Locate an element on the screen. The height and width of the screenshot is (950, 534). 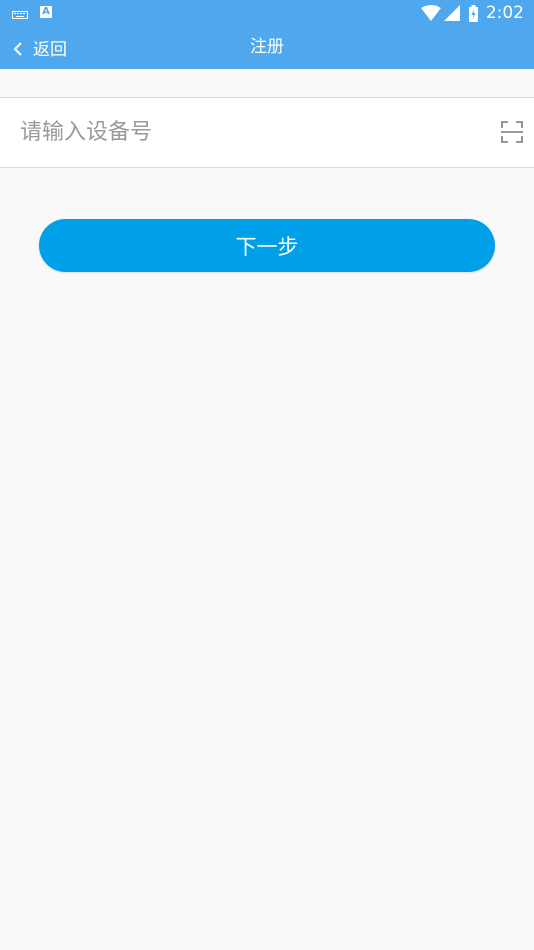
device-number-input is located at coordinates (250, 132).